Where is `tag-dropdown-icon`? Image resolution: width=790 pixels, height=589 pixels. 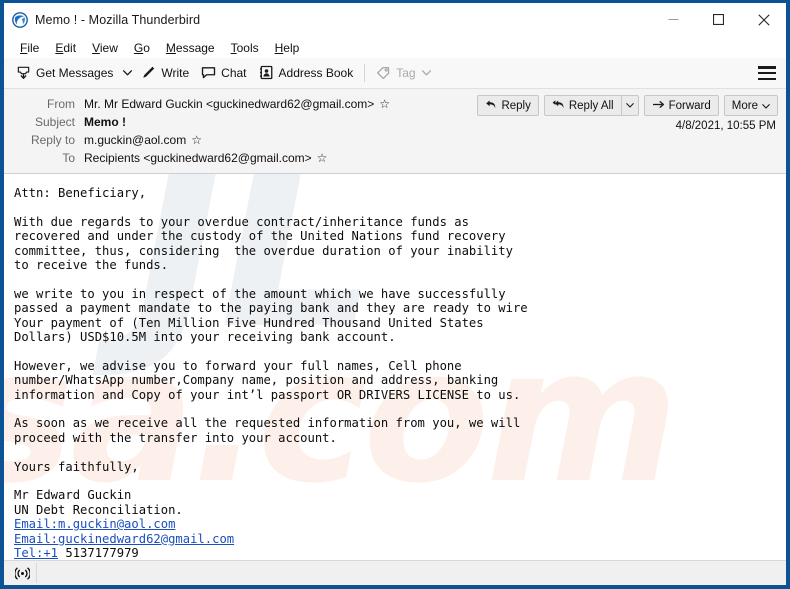 tag-dropdown-icon is located at coordinates (426, 73).